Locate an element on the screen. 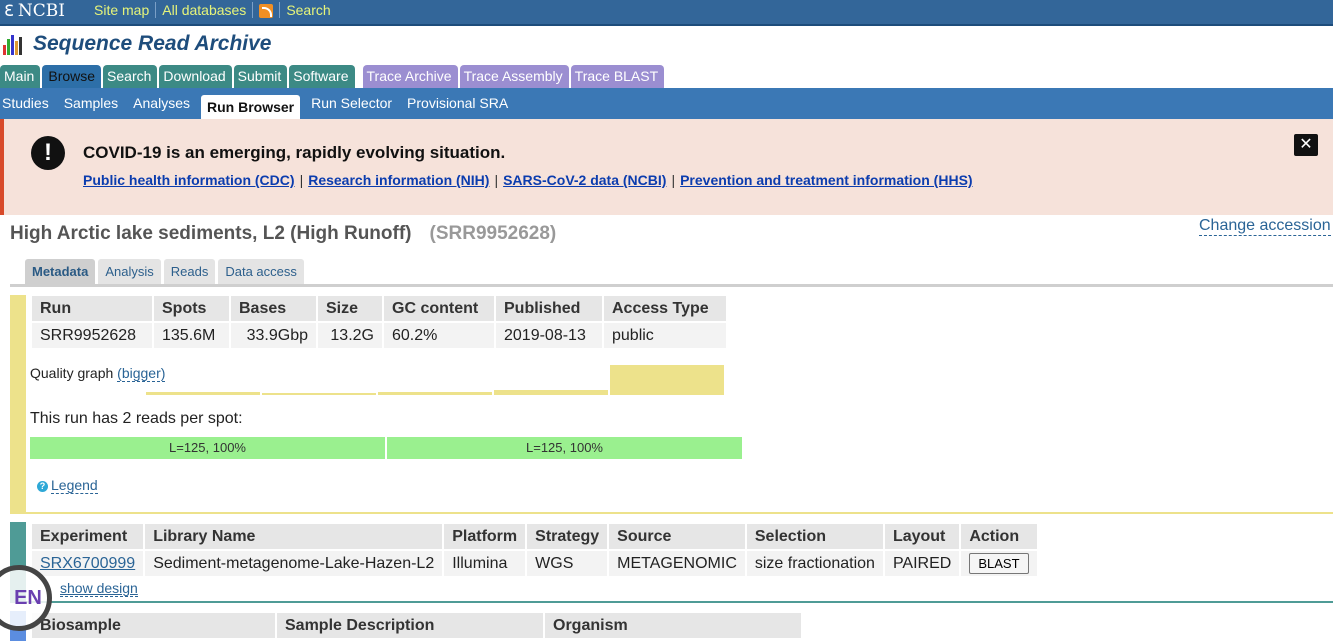 Image resolution: width=1333 pixels, height=641 pixels. column-header: Organism is located at coordinates (673, 625).